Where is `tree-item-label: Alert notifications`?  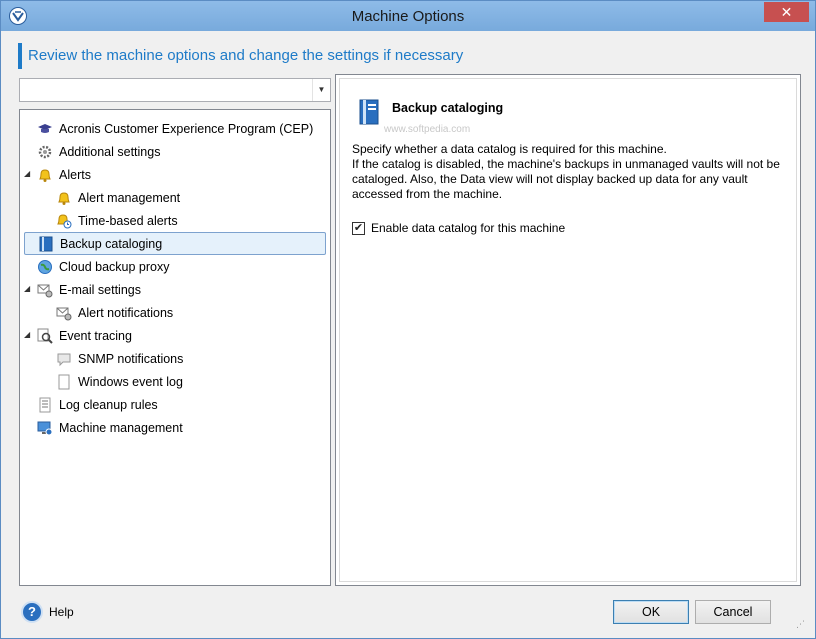 tree-item-label: Alert notifications is located at coordinates (126, 312).